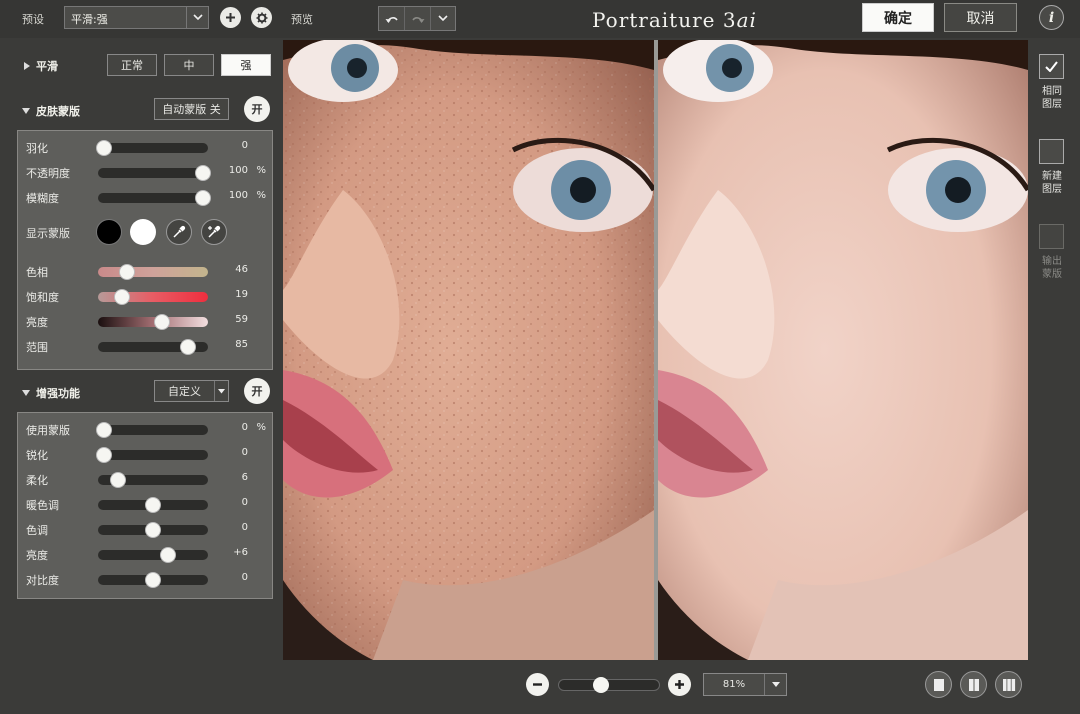 The height and width of the screenshot is (714, 1080). What do you see at coordinates (257, 109) in the screenshot?
I see `skin-mask-toggle: 开` at bounding box center [257, 109].